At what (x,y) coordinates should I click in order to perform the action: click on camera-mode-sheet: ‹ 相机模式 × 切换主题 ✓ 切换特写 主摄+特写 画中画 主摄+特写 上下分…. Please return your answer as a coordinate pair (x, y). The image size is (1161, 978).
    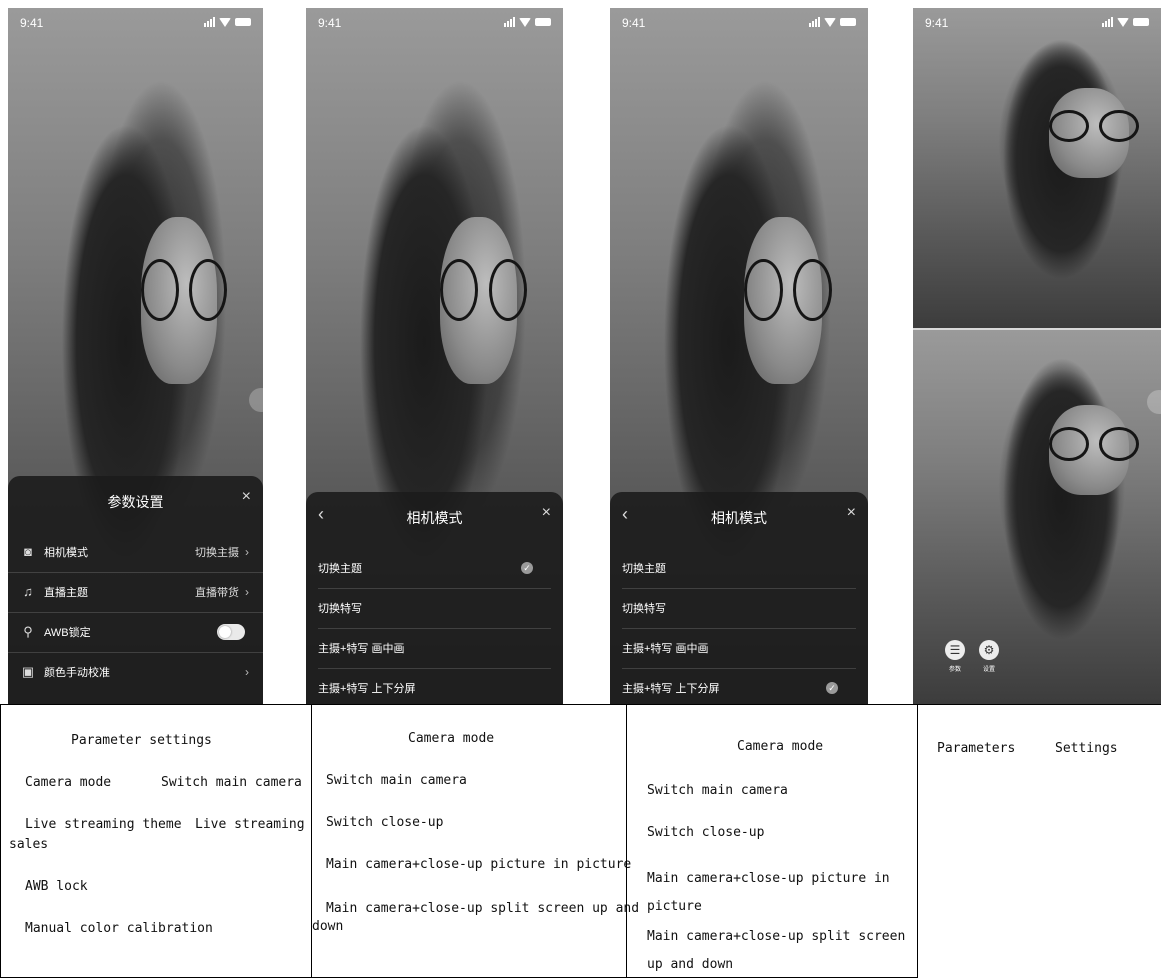
    Looking at the image, I should click on (434, 598).